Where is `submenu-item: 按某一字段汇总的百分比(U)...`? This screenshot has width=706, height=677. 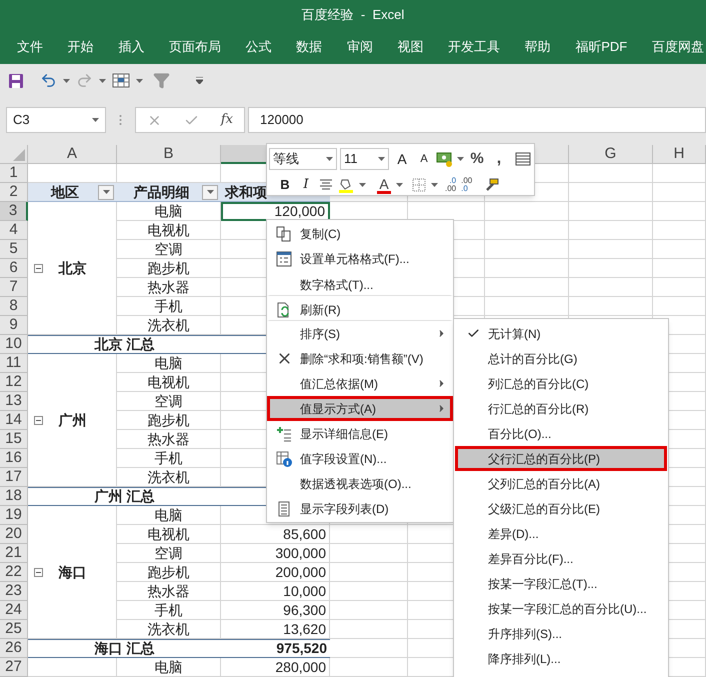 submenu-item: 按某一字段汇总的百分比(U)... is located at coordinates (561, 608).